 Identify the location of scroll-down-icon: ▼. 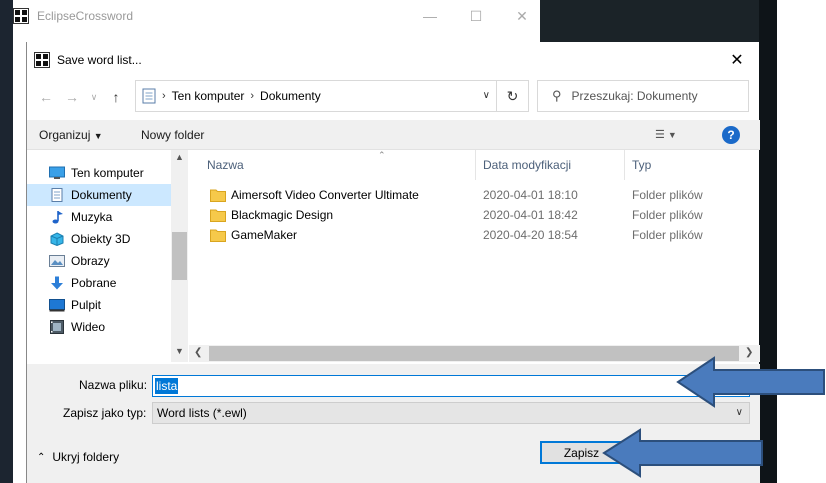
(179, 351).